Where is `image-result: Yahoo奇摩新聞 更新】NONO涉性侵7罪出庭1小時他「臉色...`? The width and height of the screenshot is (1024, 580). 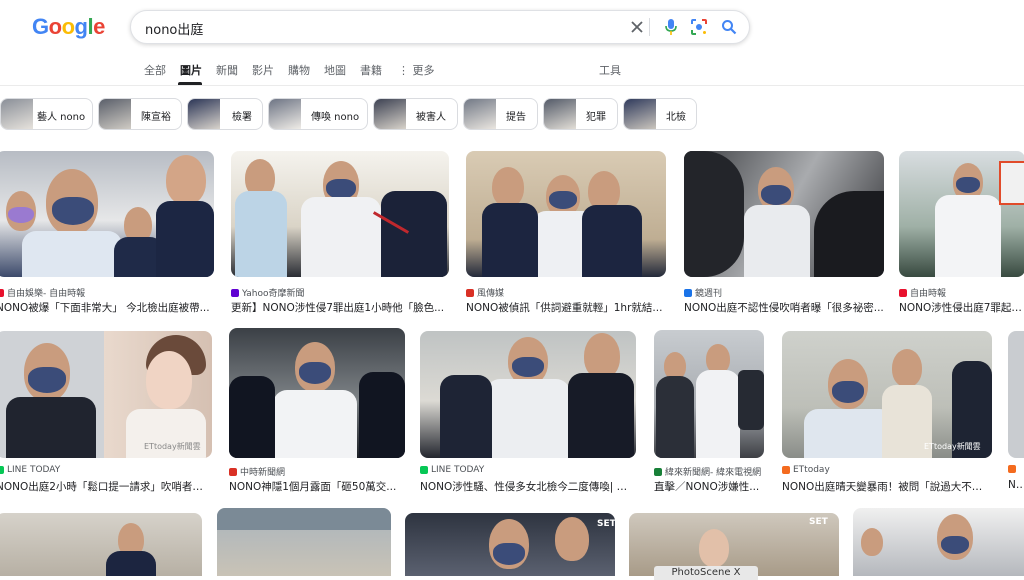
image-result: Yahoo奇摩新聞 更新】NONO涉性侵7罪出庭1小時他「臉色... is located at coordinates (340, 233).